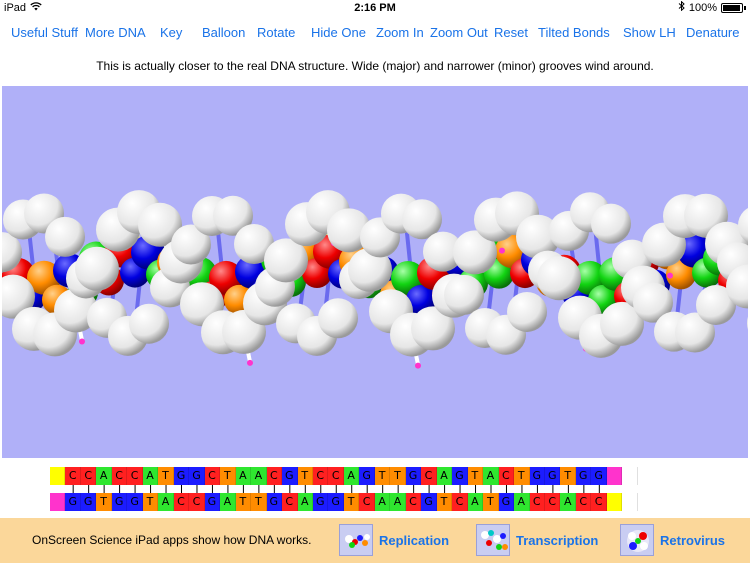  I want to click on replication-label: Replication, so click(414, 540).